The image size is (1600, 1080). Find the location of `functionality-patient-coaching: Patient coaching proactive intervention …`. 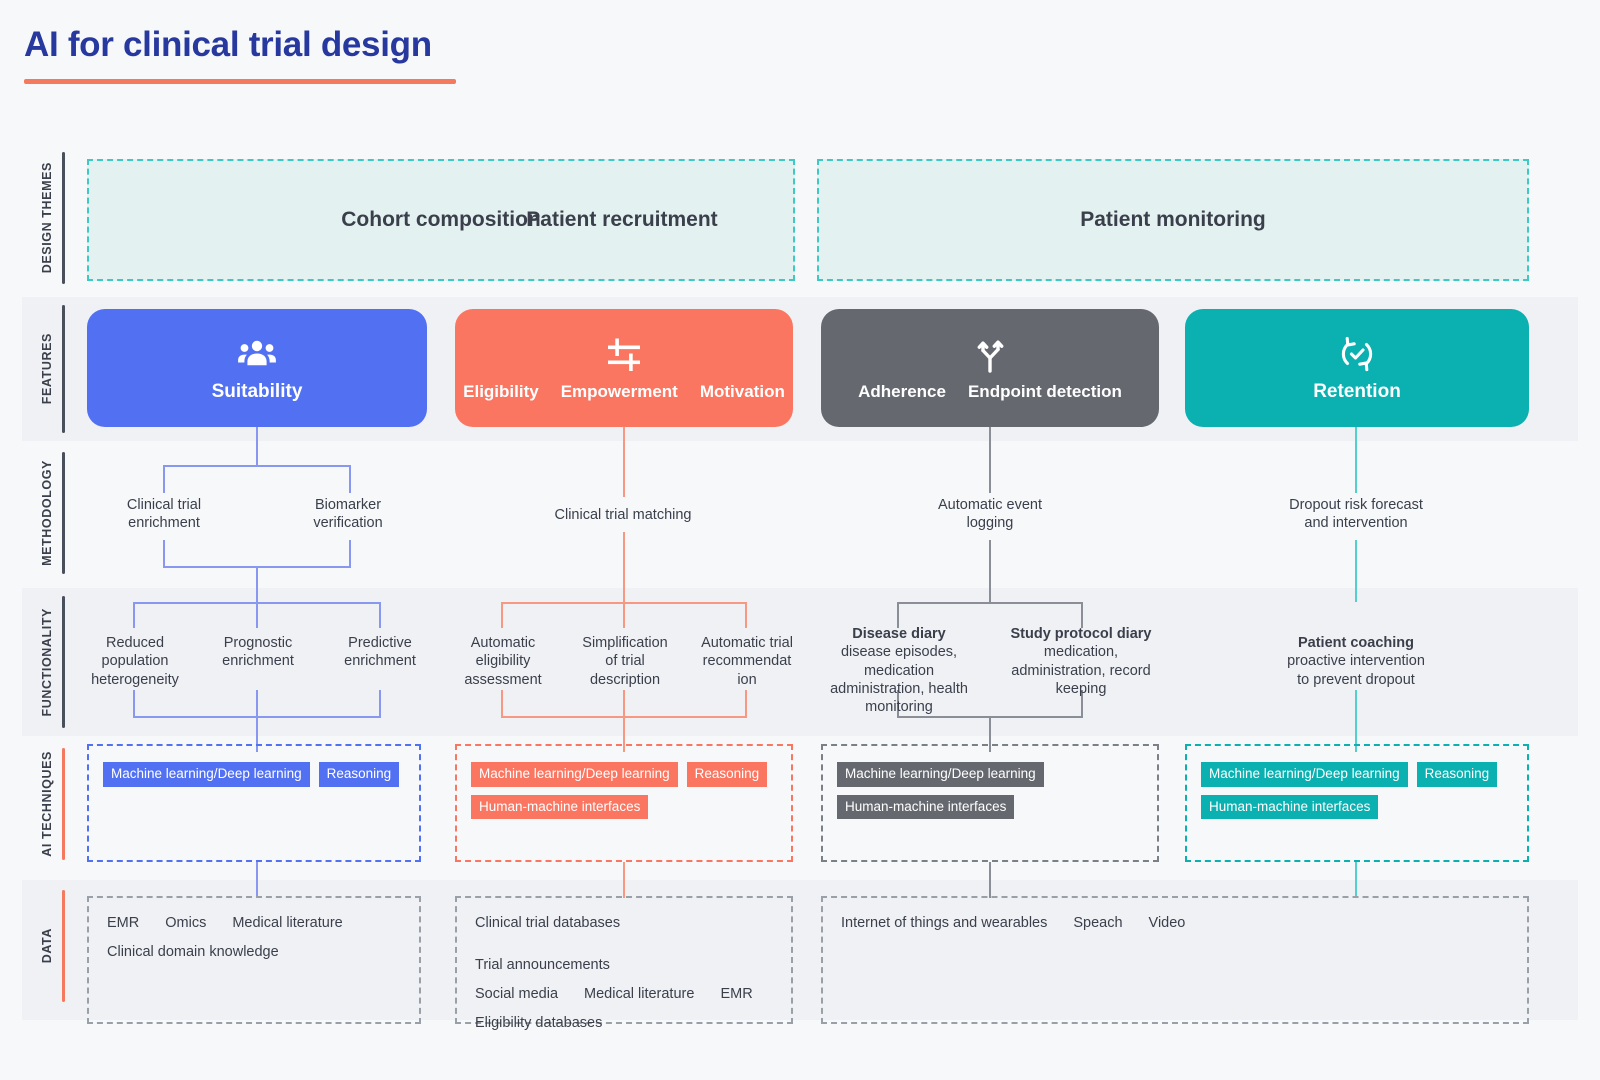

functionality-patient-coaching: Patient coaching proactive intervention … is located at coordinates (1356, 661).